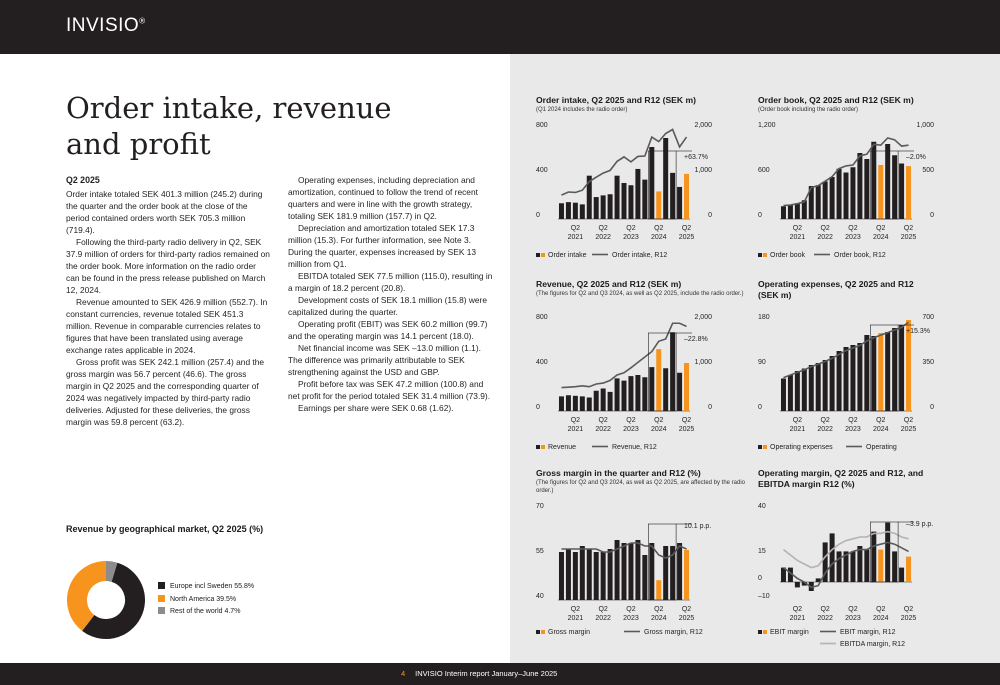 This screenshot has width=1000, height=685. I want to click on page-number: 4, so click(403, 673).